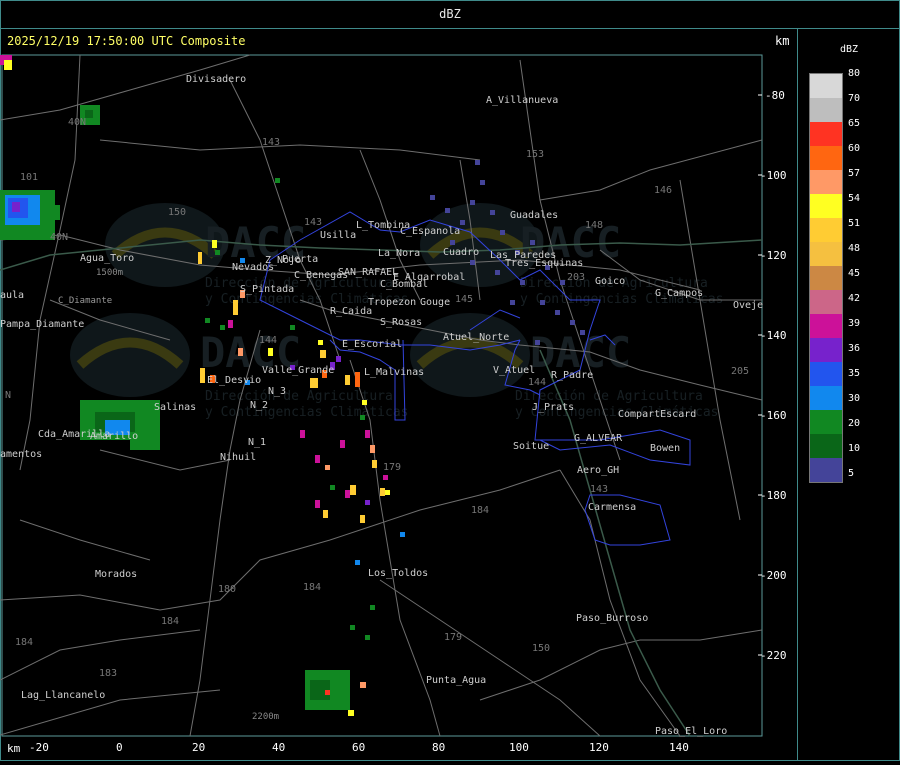 This screenshot has height=765, width=900. What do you see at coordinates (277, 391) in the screenshot?
I see `place-label: N_3` at bounding box center [277, 391].